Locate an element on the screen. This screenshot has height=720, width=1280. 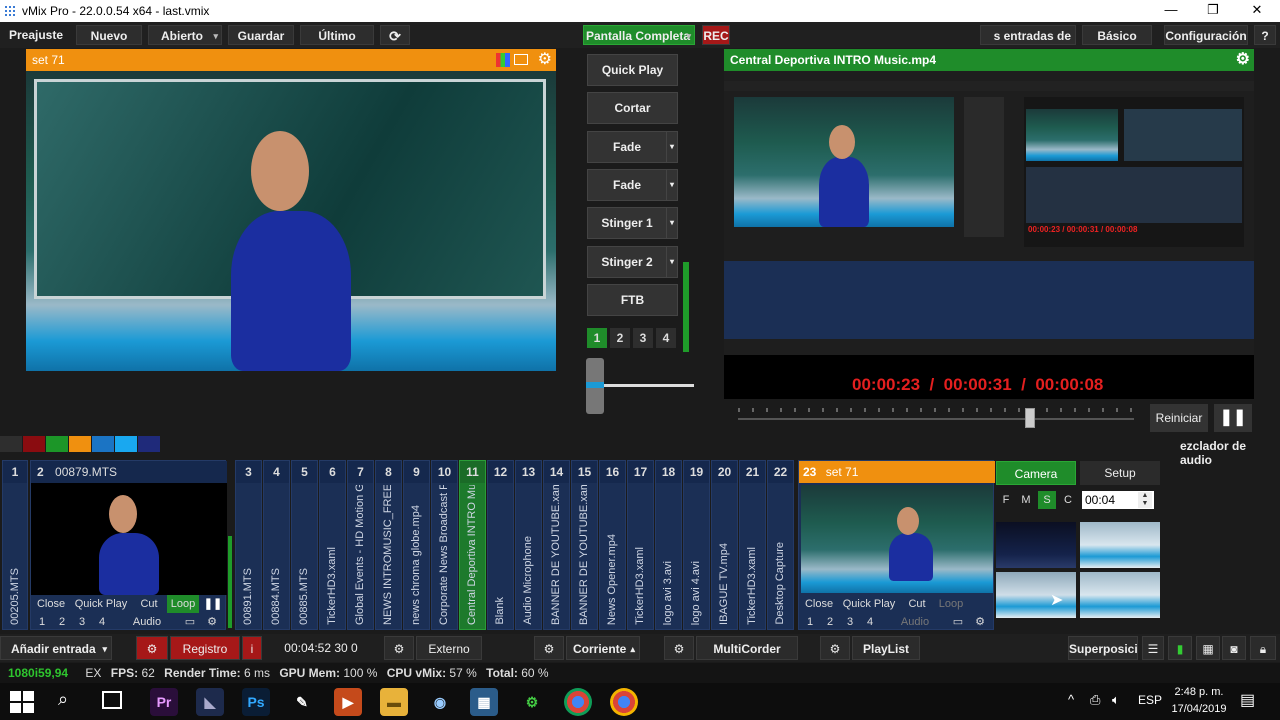
inputs-cut-button: s entradas de pau is located at coordinates (1028, 35).